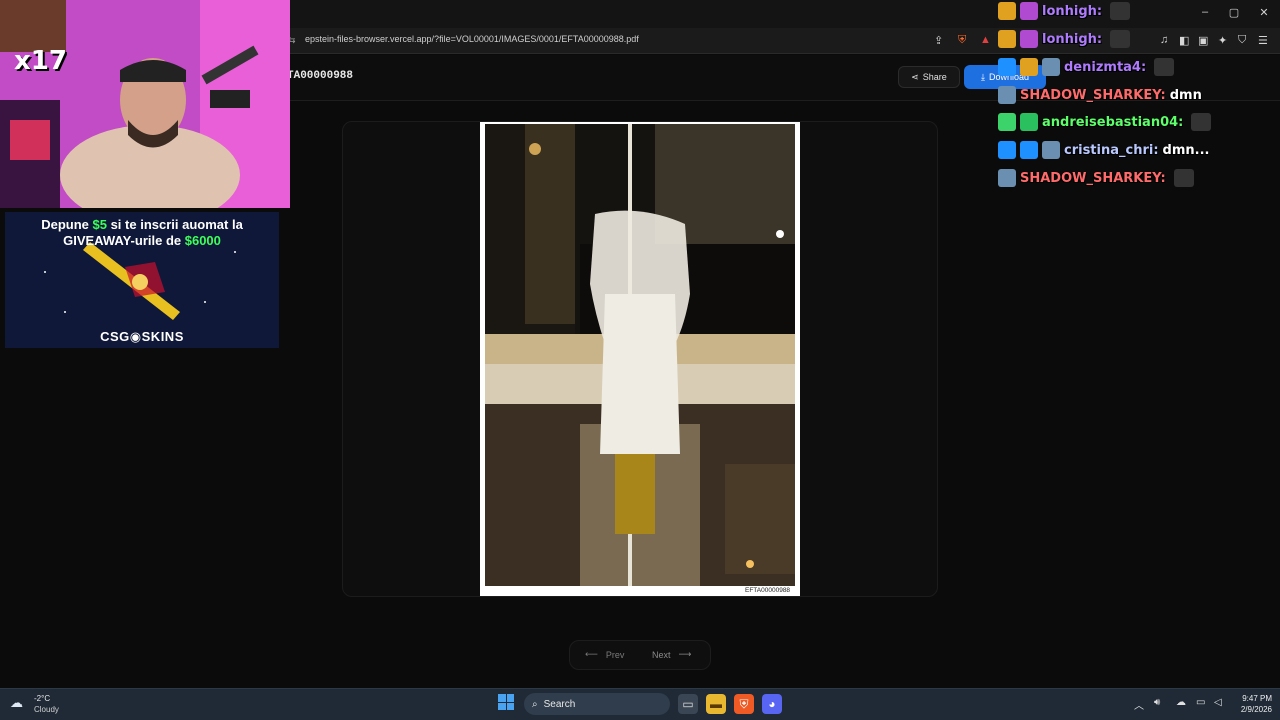  I want to click on ad-headline-2: GIVEAWAY-urile de $6000, so click(142, 240).